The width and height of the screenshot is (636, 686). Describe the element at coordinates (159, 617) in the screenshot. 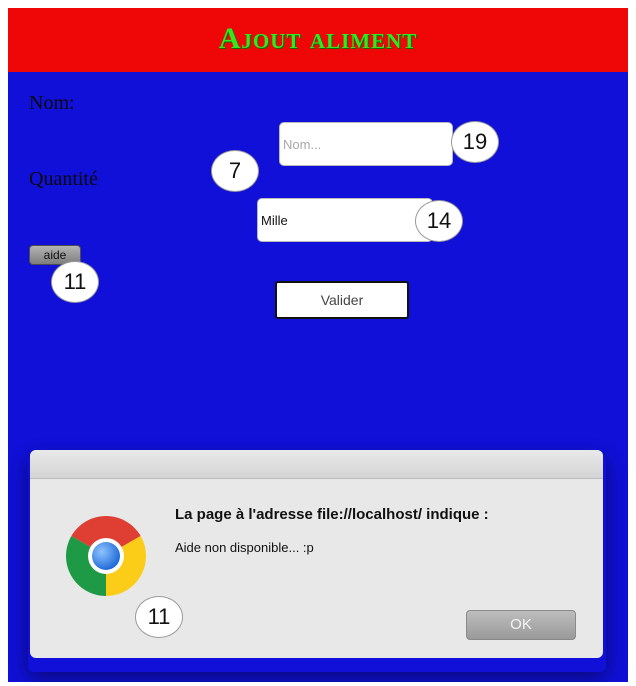

I see `annotation-badge-dialog: 11` at that location.